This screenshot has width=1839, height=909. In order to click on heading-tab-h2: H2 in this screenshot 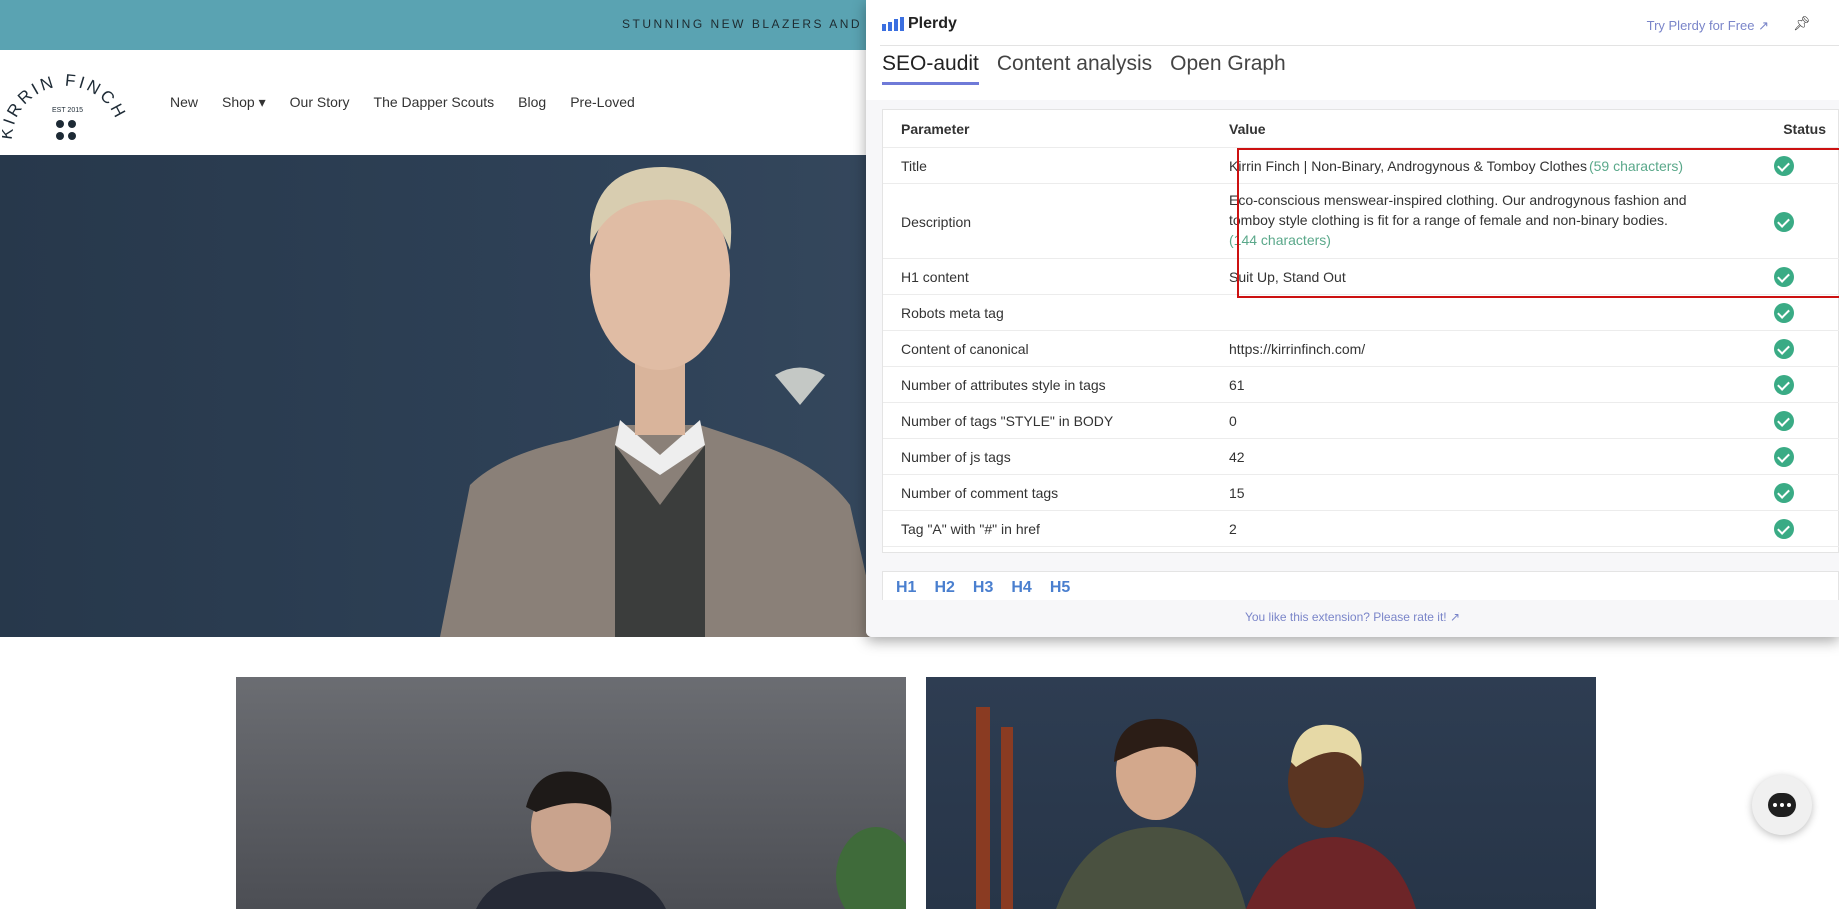, I will do `click(944, 588)`.